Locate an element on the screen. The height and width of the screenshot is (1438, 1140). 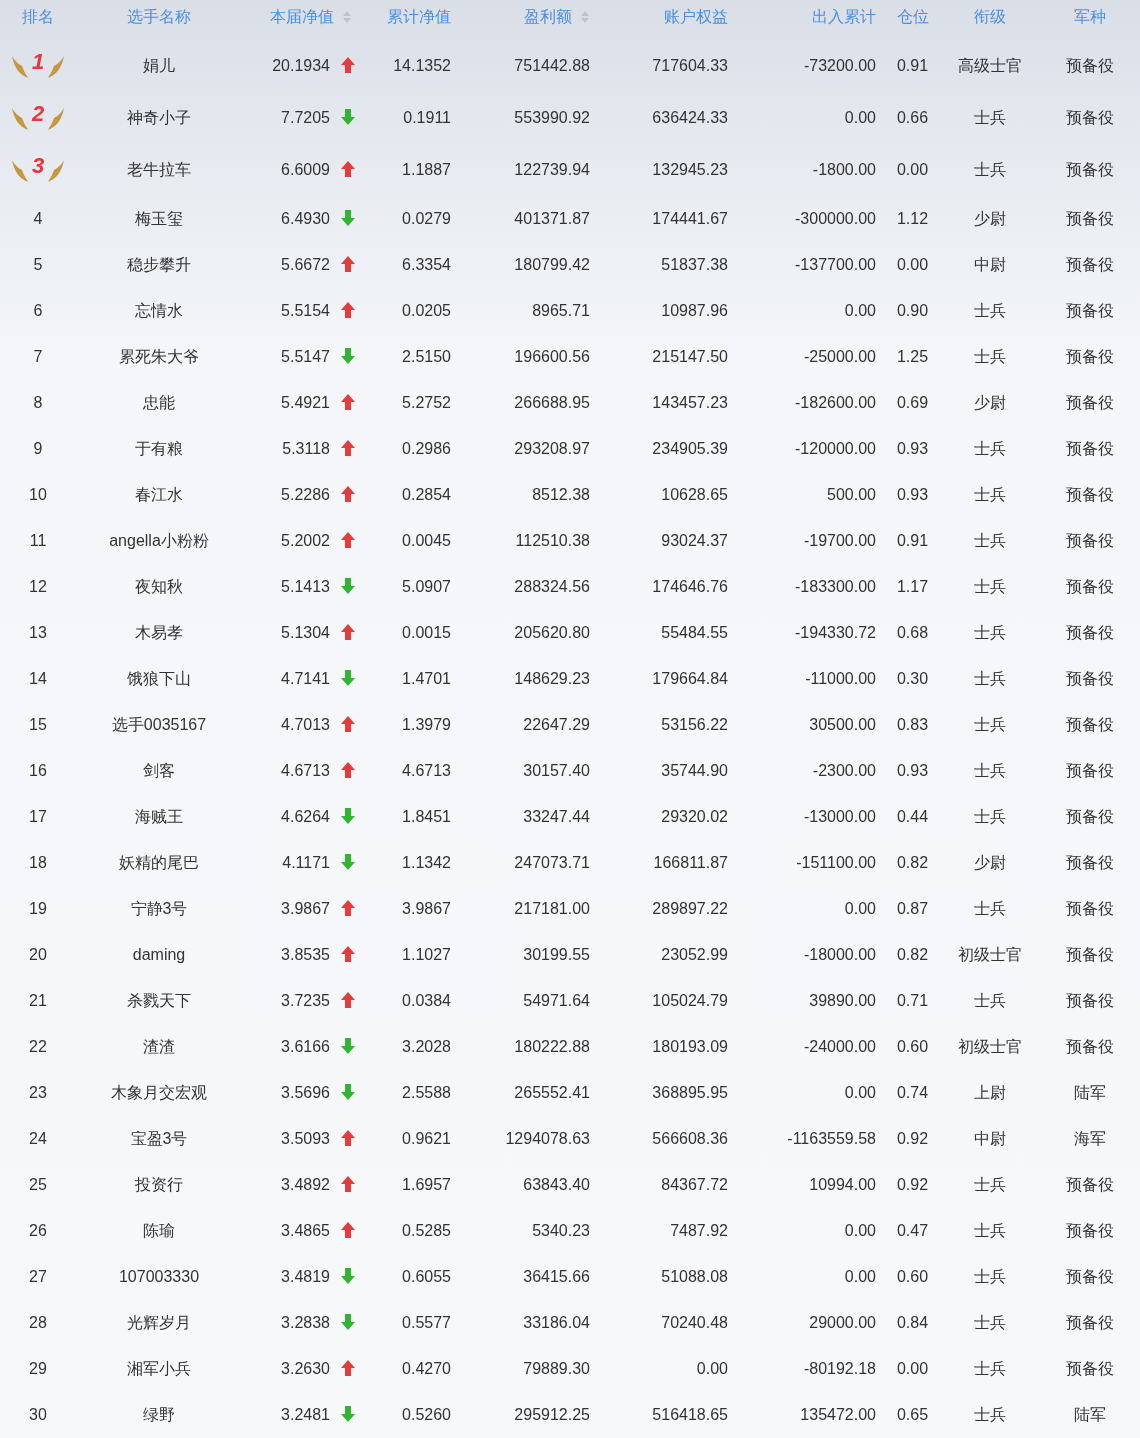
rank-number: 13 is located at coordinates (38, 633).